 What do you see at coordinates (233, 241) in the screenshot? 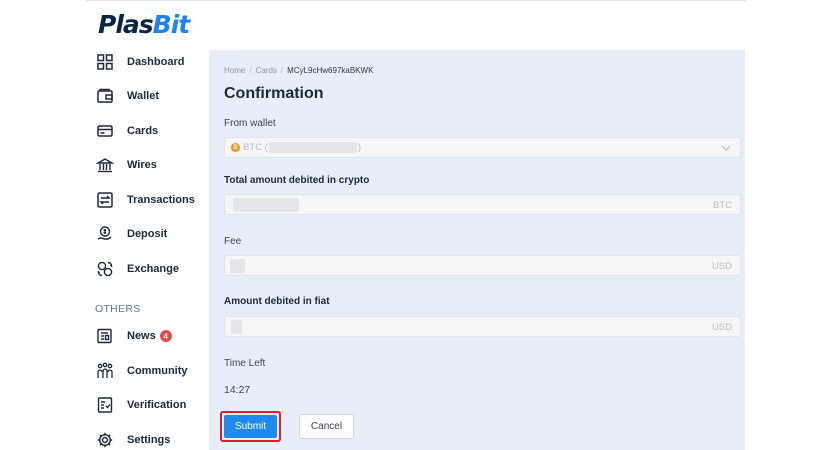
I see `fee-label: Fee` at bounding box center [233, 241].